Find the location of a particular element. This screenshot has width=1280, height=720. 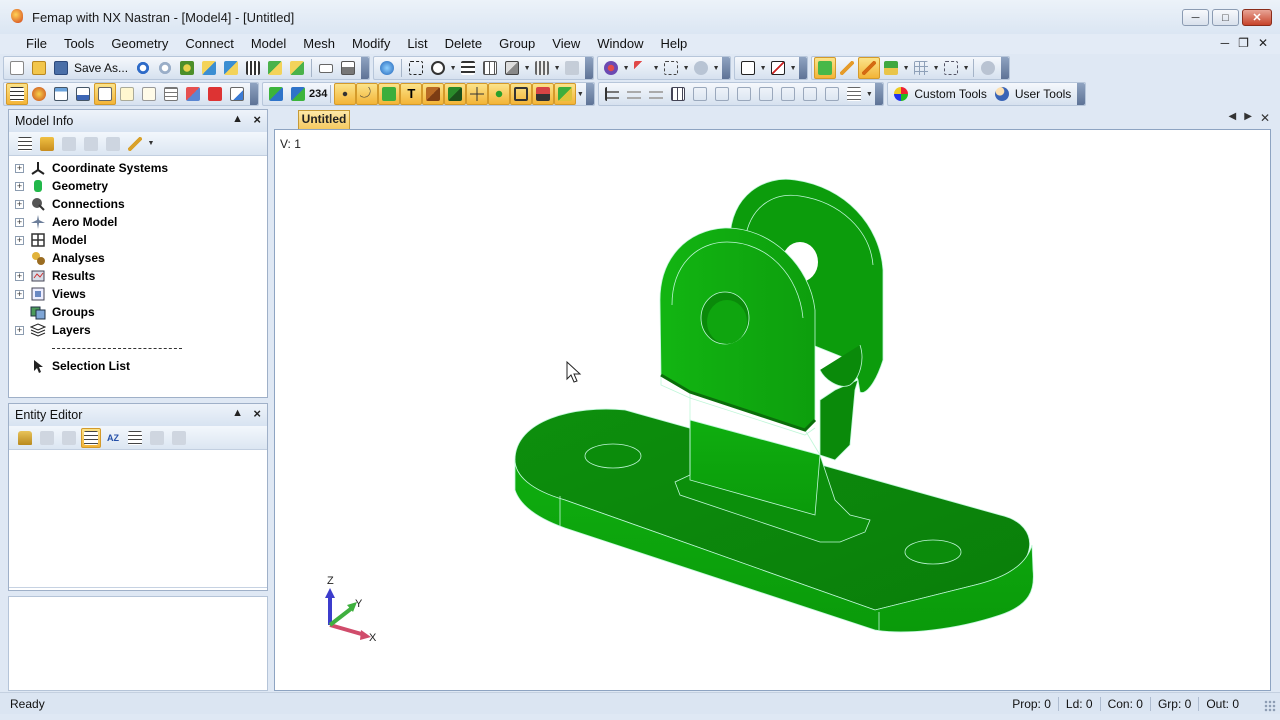

web-link-icon is located at coordinates (387, 68).